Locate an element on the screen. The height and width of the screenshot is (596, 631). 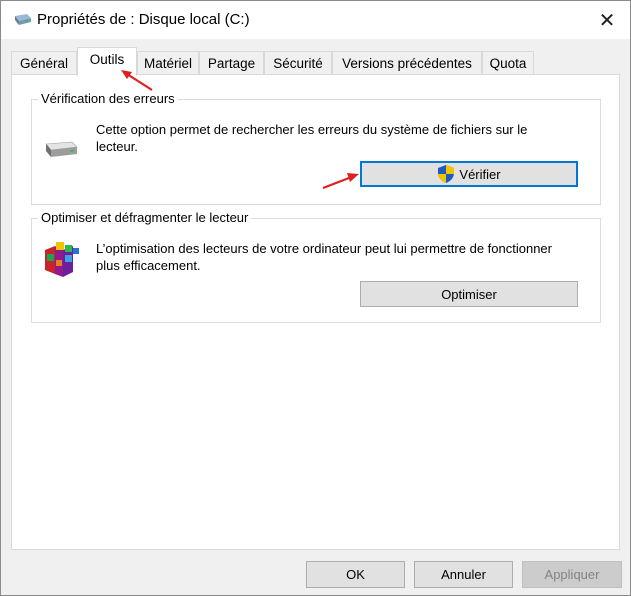
optimize-description-line2: plus efficacement. is located at coordinates (148, 265).